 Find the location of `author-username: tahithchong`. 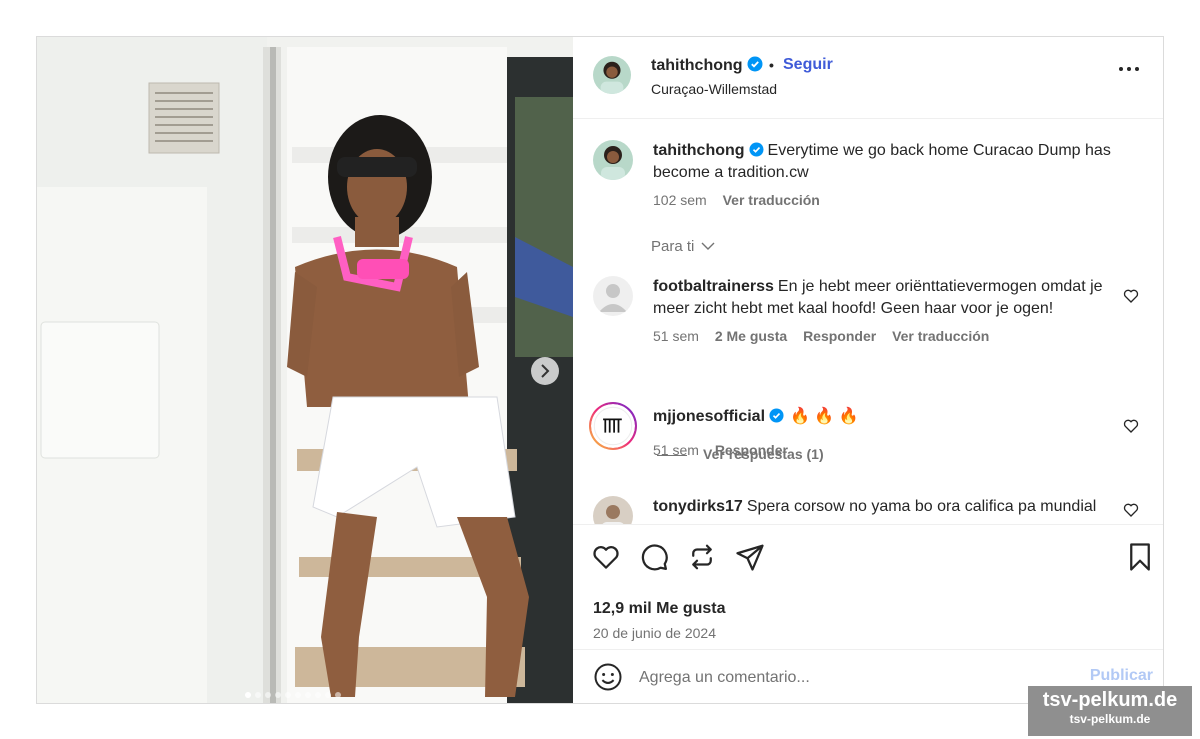

author-username: tahithchong is located at coordinates (697, 65).